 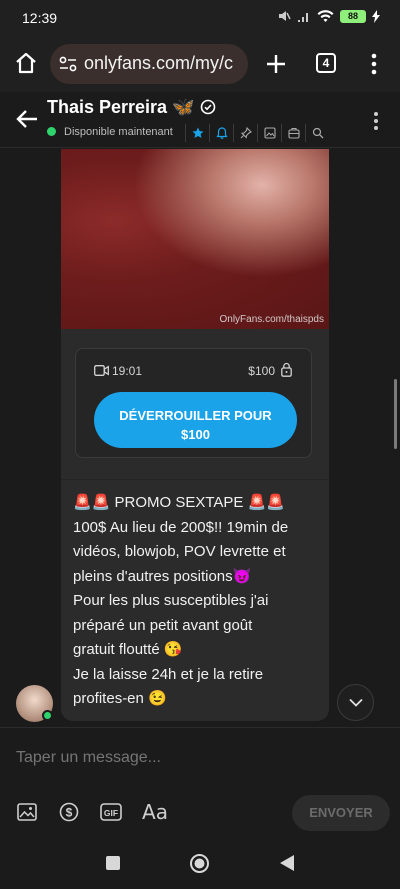 I want to click on new-tab-icon, so click(x=276, y=64).